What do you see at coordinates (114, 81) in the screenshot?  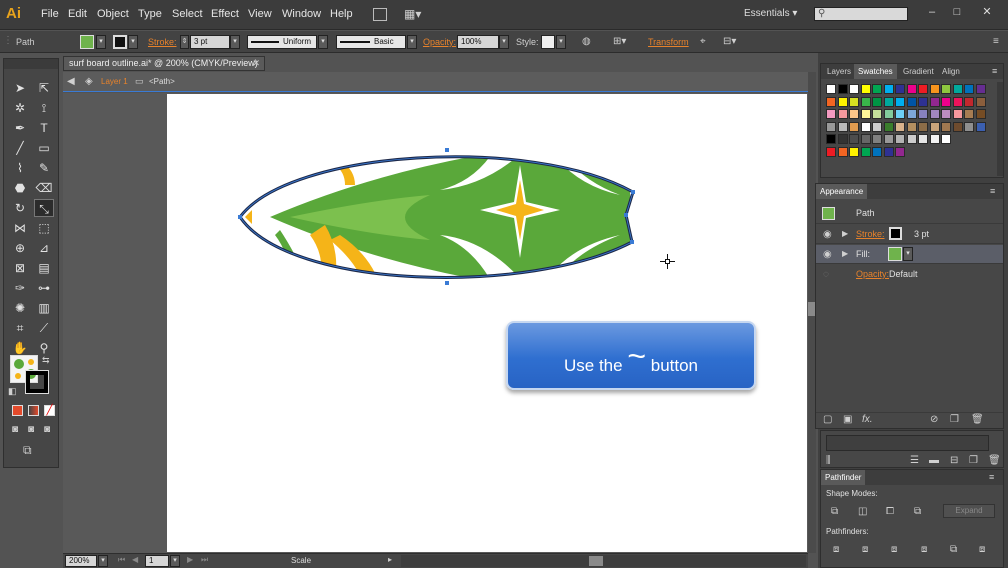 I see `layer-crumb: Layer 1` at bounding box center [114, 81].